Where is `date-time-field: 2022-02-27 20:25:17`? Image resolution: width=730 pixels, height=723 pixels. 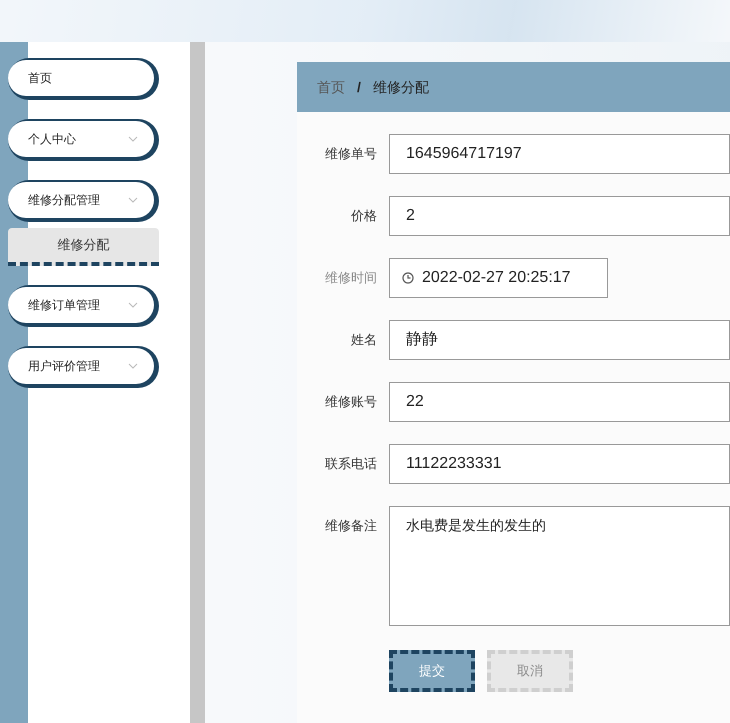
date-time-field: 2022-02-27 20:25:17 is located at coordinates (498, 278).